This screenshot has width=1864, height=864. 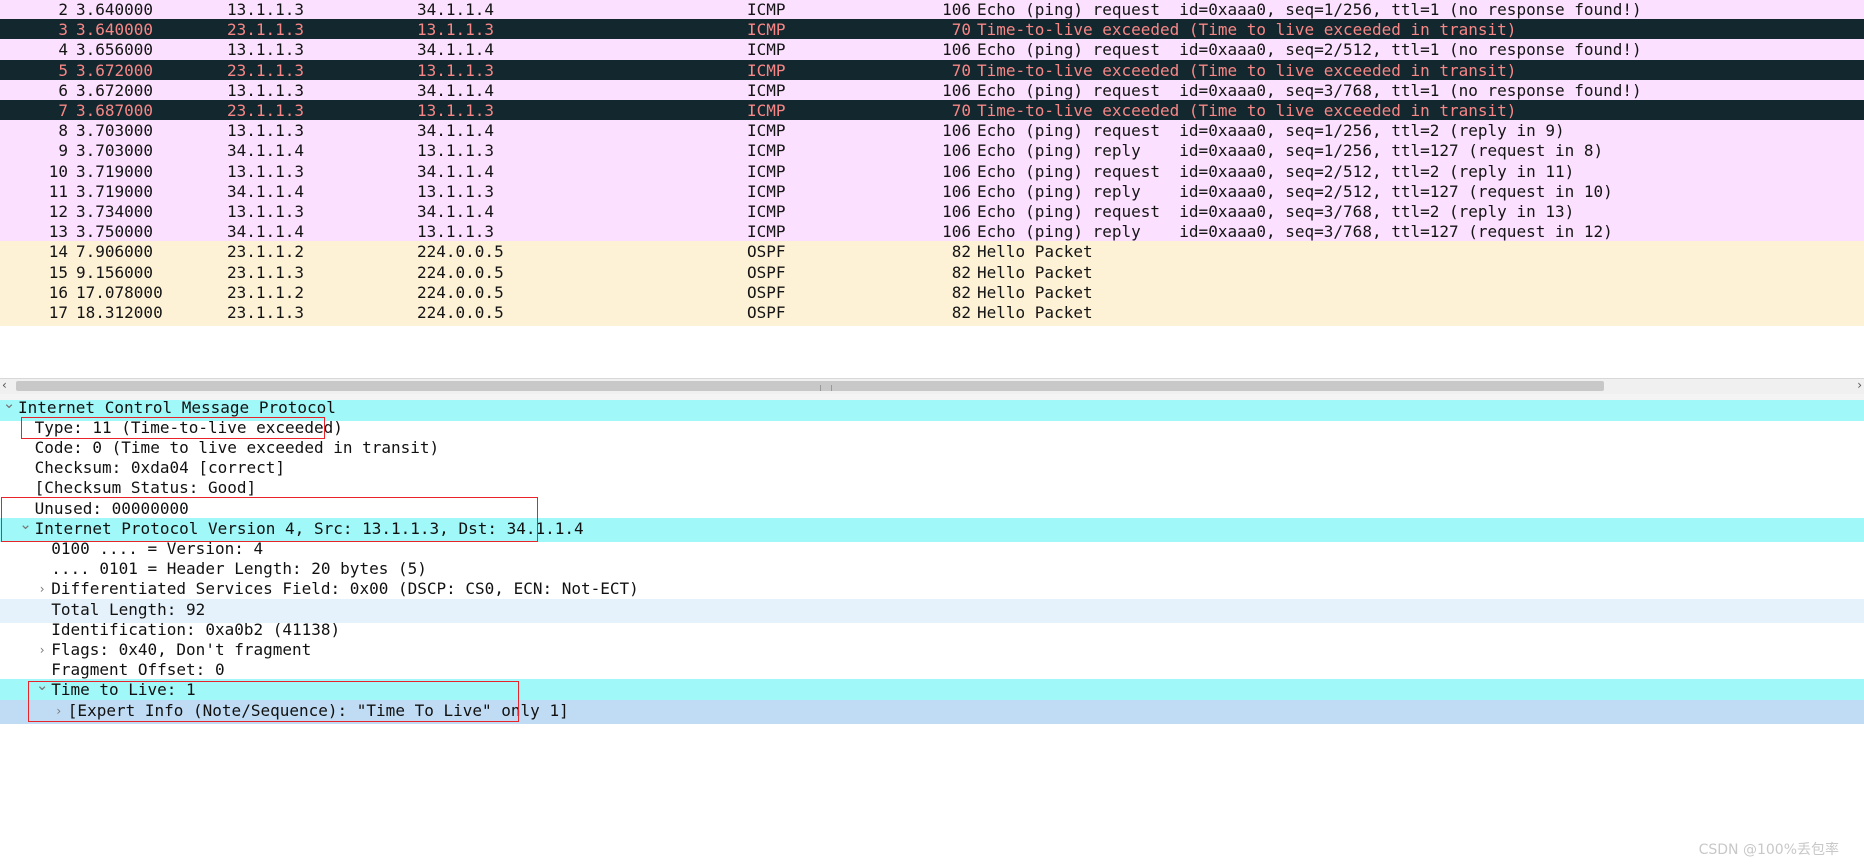 I want to click on packet-time: 3.734000, so click(x=115, y=211).